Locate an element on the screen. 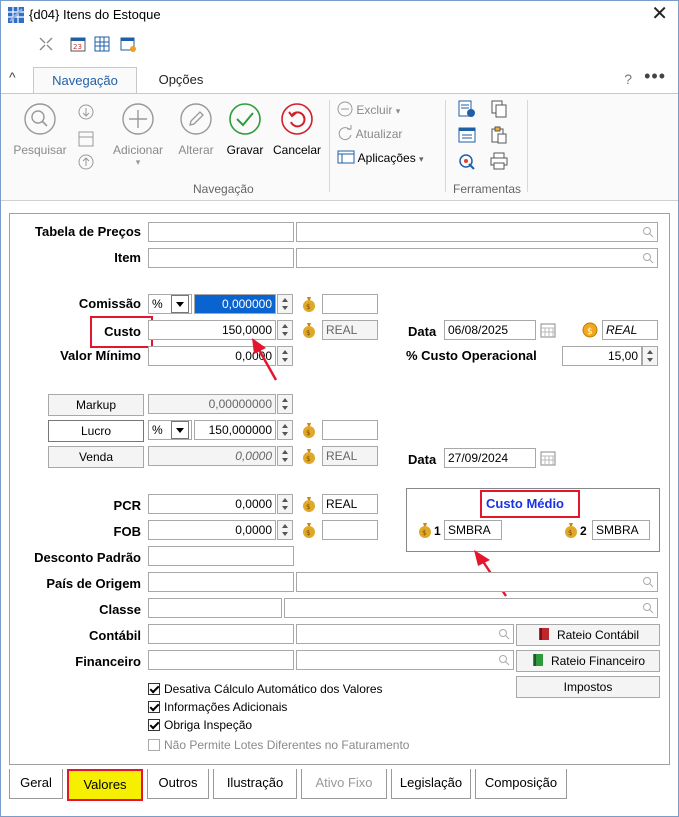 The image size is (679, 817). paste-icon is located at coordinates (499, 135).